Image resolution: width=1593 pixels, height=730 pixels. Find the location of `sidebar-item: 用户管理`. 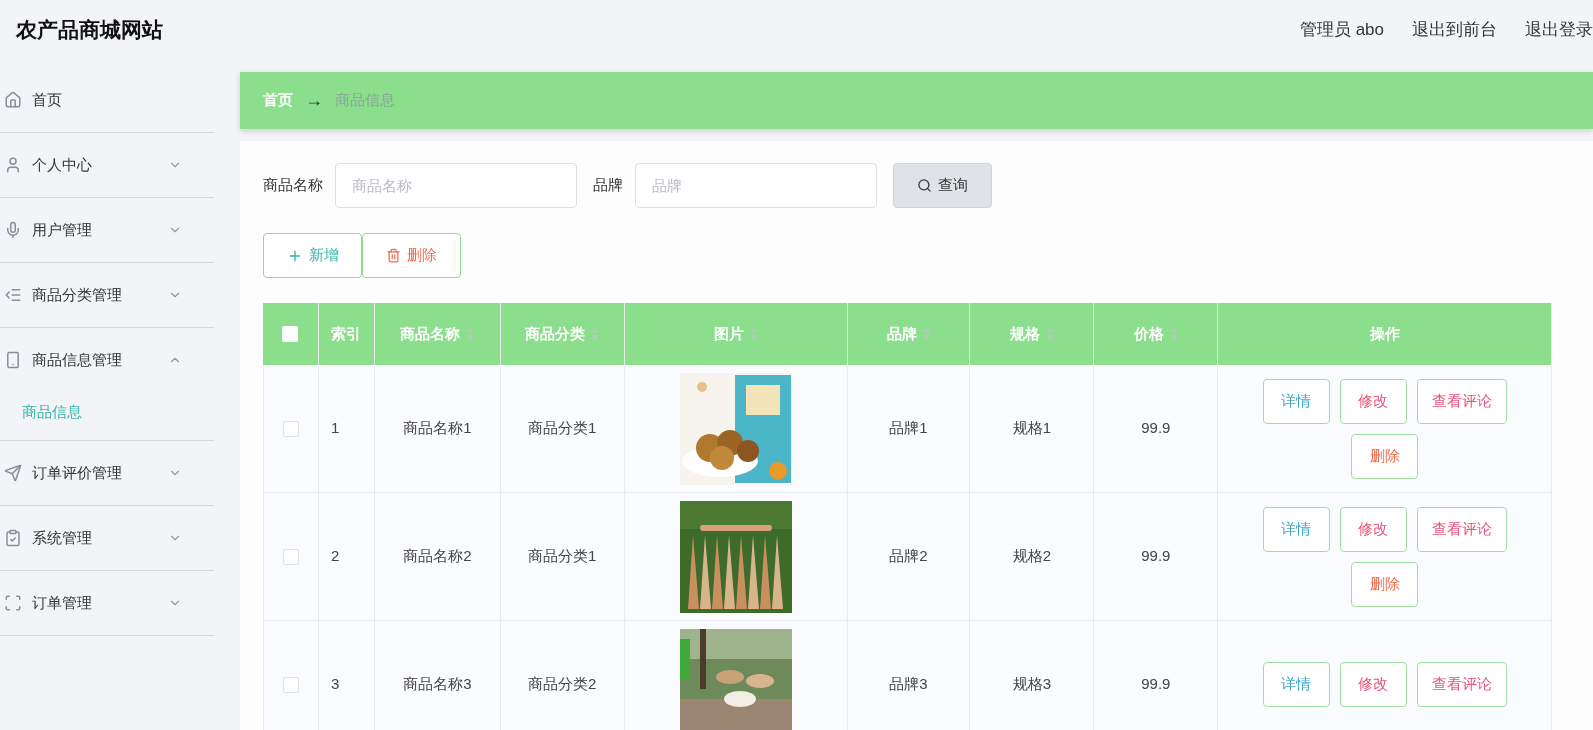

sidebar-item: 用户管理 is located at coordinates (107, 230).